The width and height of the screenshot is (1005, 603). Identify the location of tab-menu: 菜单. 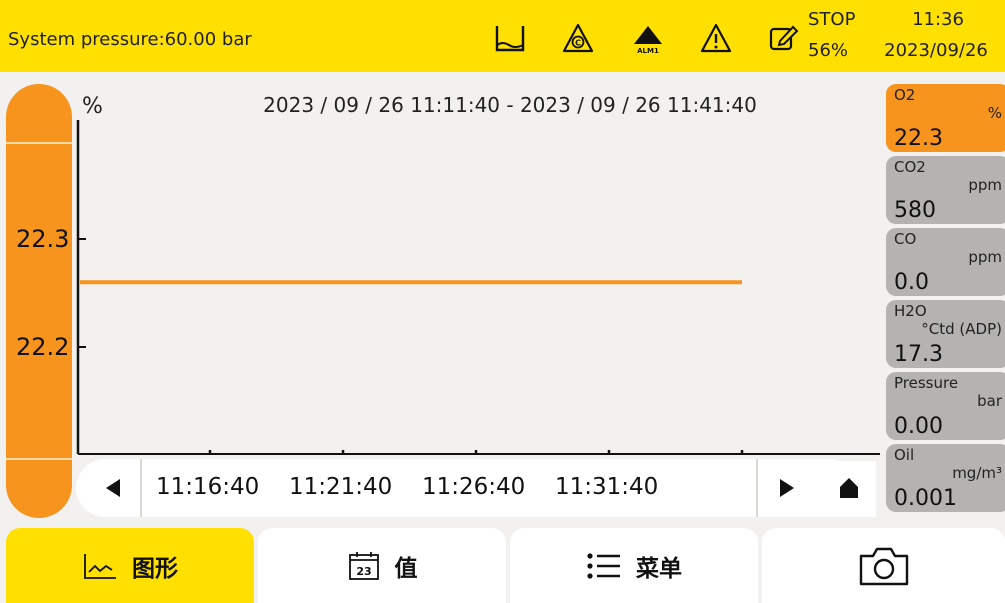
(634, 565).